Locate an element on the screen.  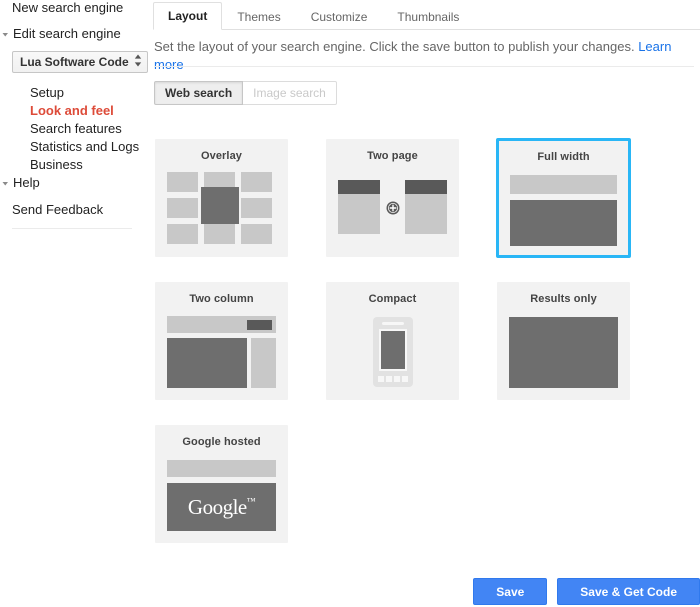
tab-thumbnails: Thumbnails is located at coordinates (428, 16).